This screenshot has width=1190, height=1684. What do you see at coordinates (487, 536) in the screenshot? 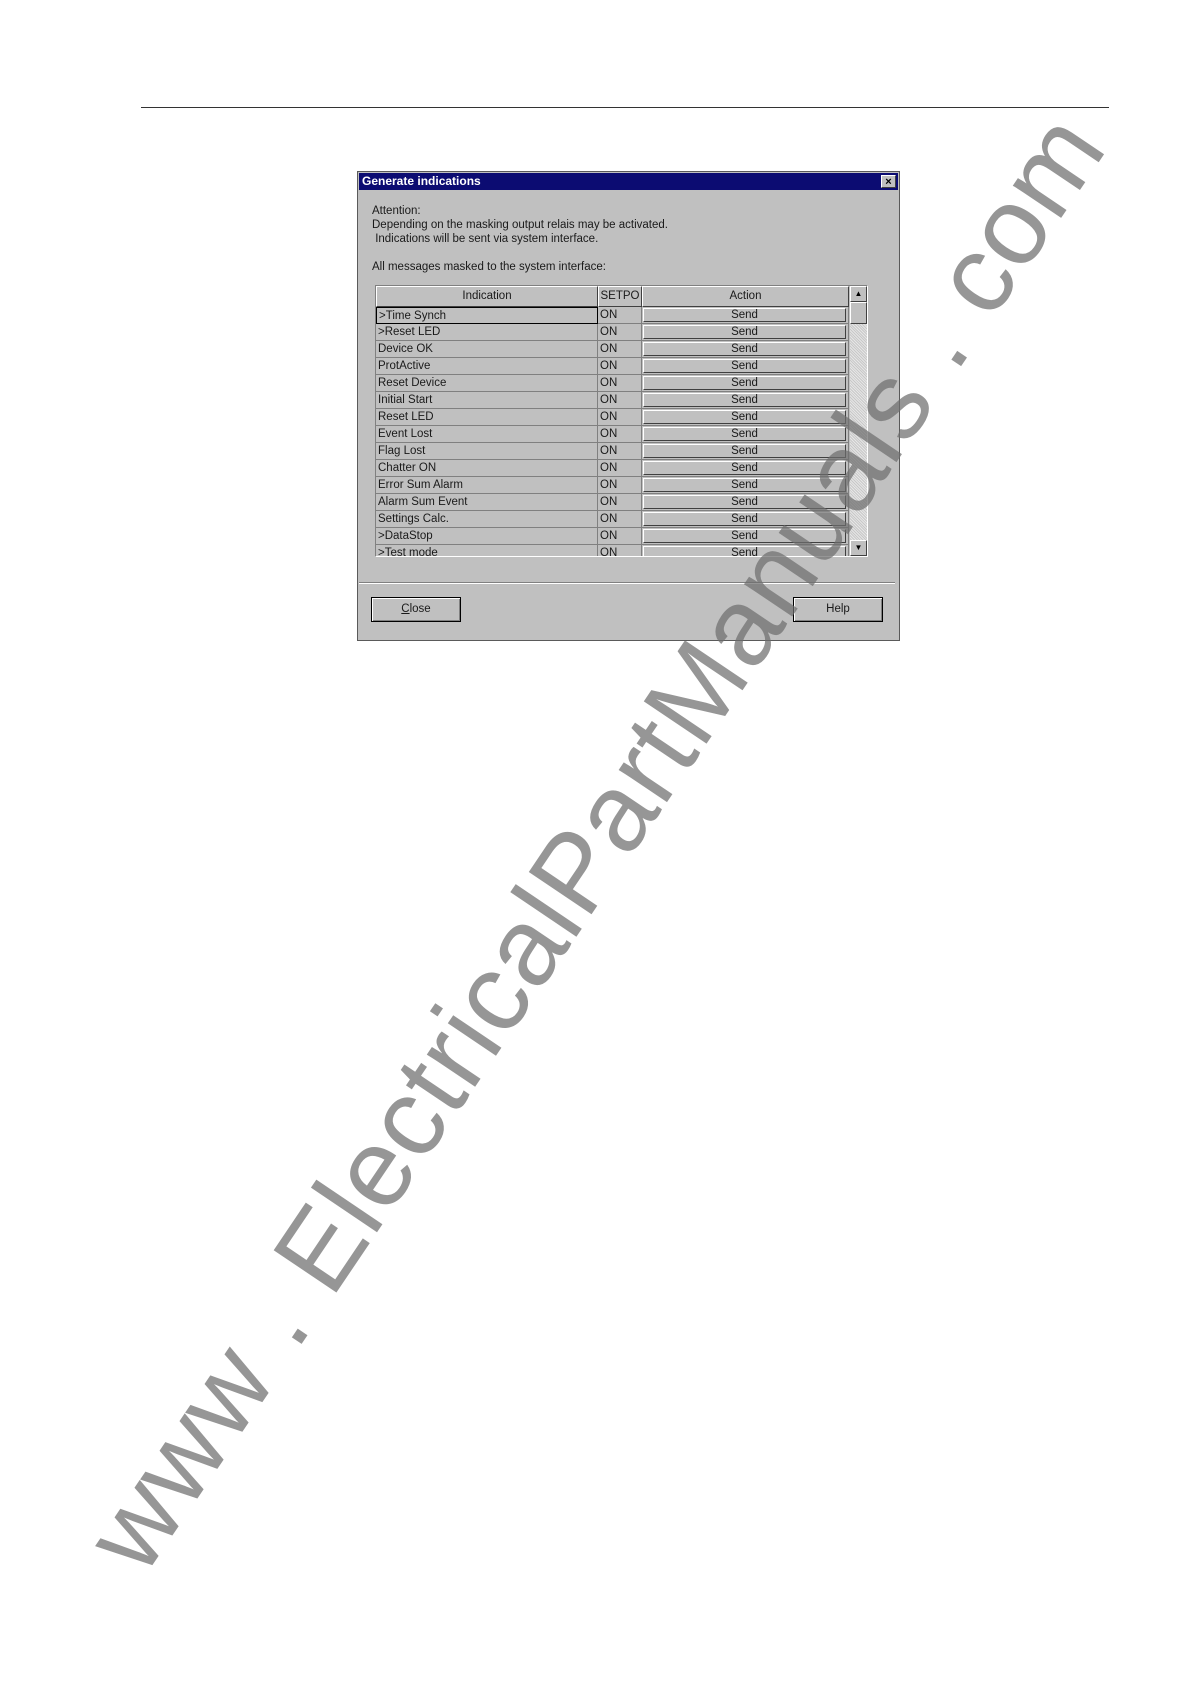
I see `indication-cell: >DataStop` at bounding box center [487, 536].